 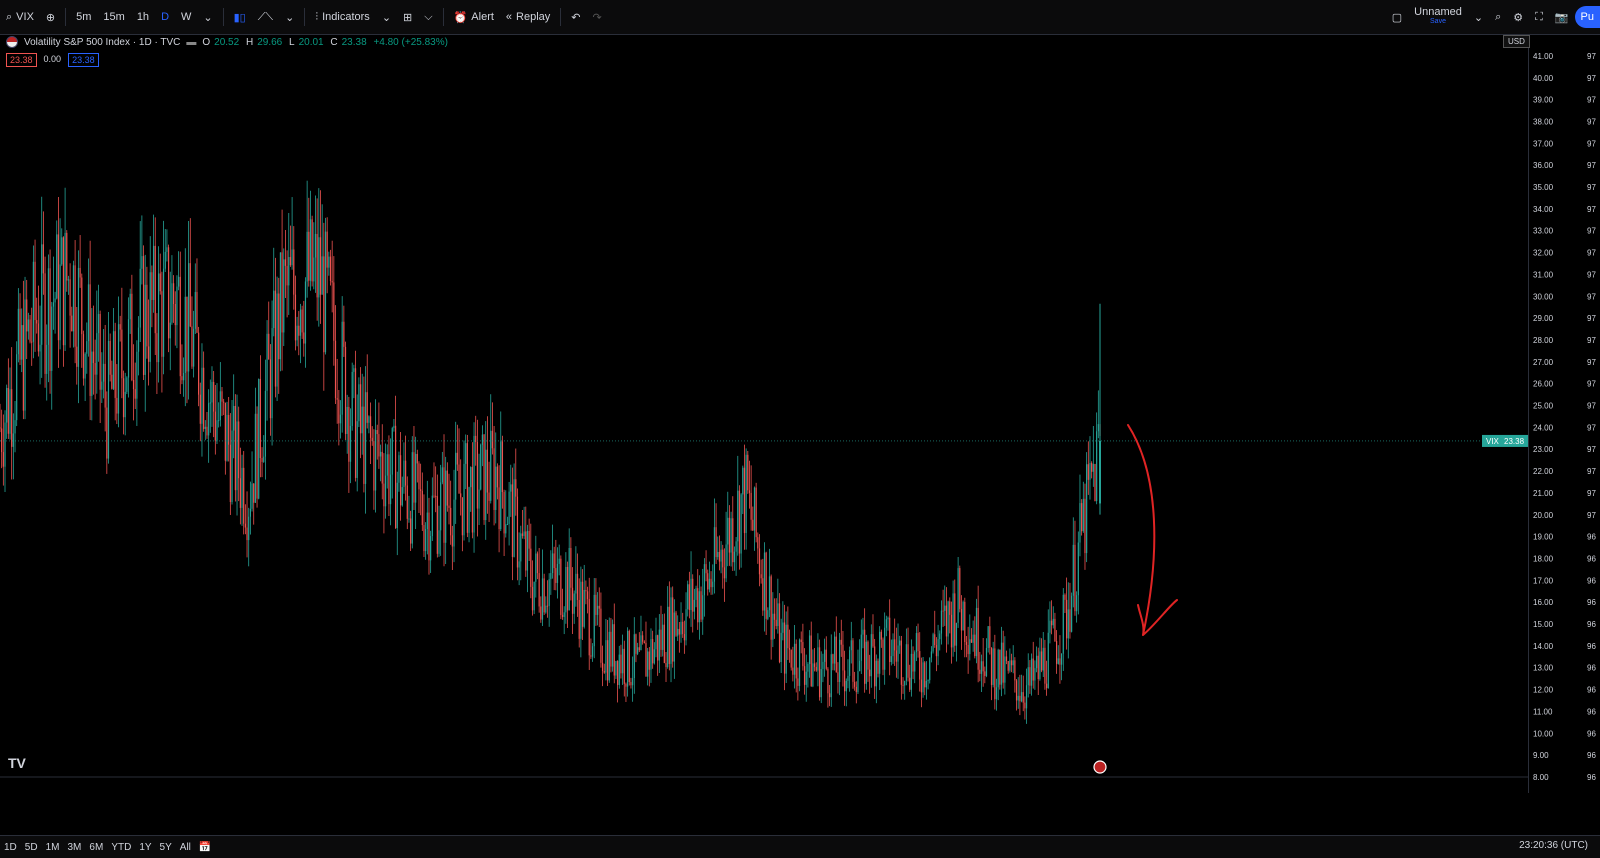 What do you see at coordinates (1498, 17) in the screenshot?
I see `quick-search-button: ⌕` at bounding box center [1498, 17].